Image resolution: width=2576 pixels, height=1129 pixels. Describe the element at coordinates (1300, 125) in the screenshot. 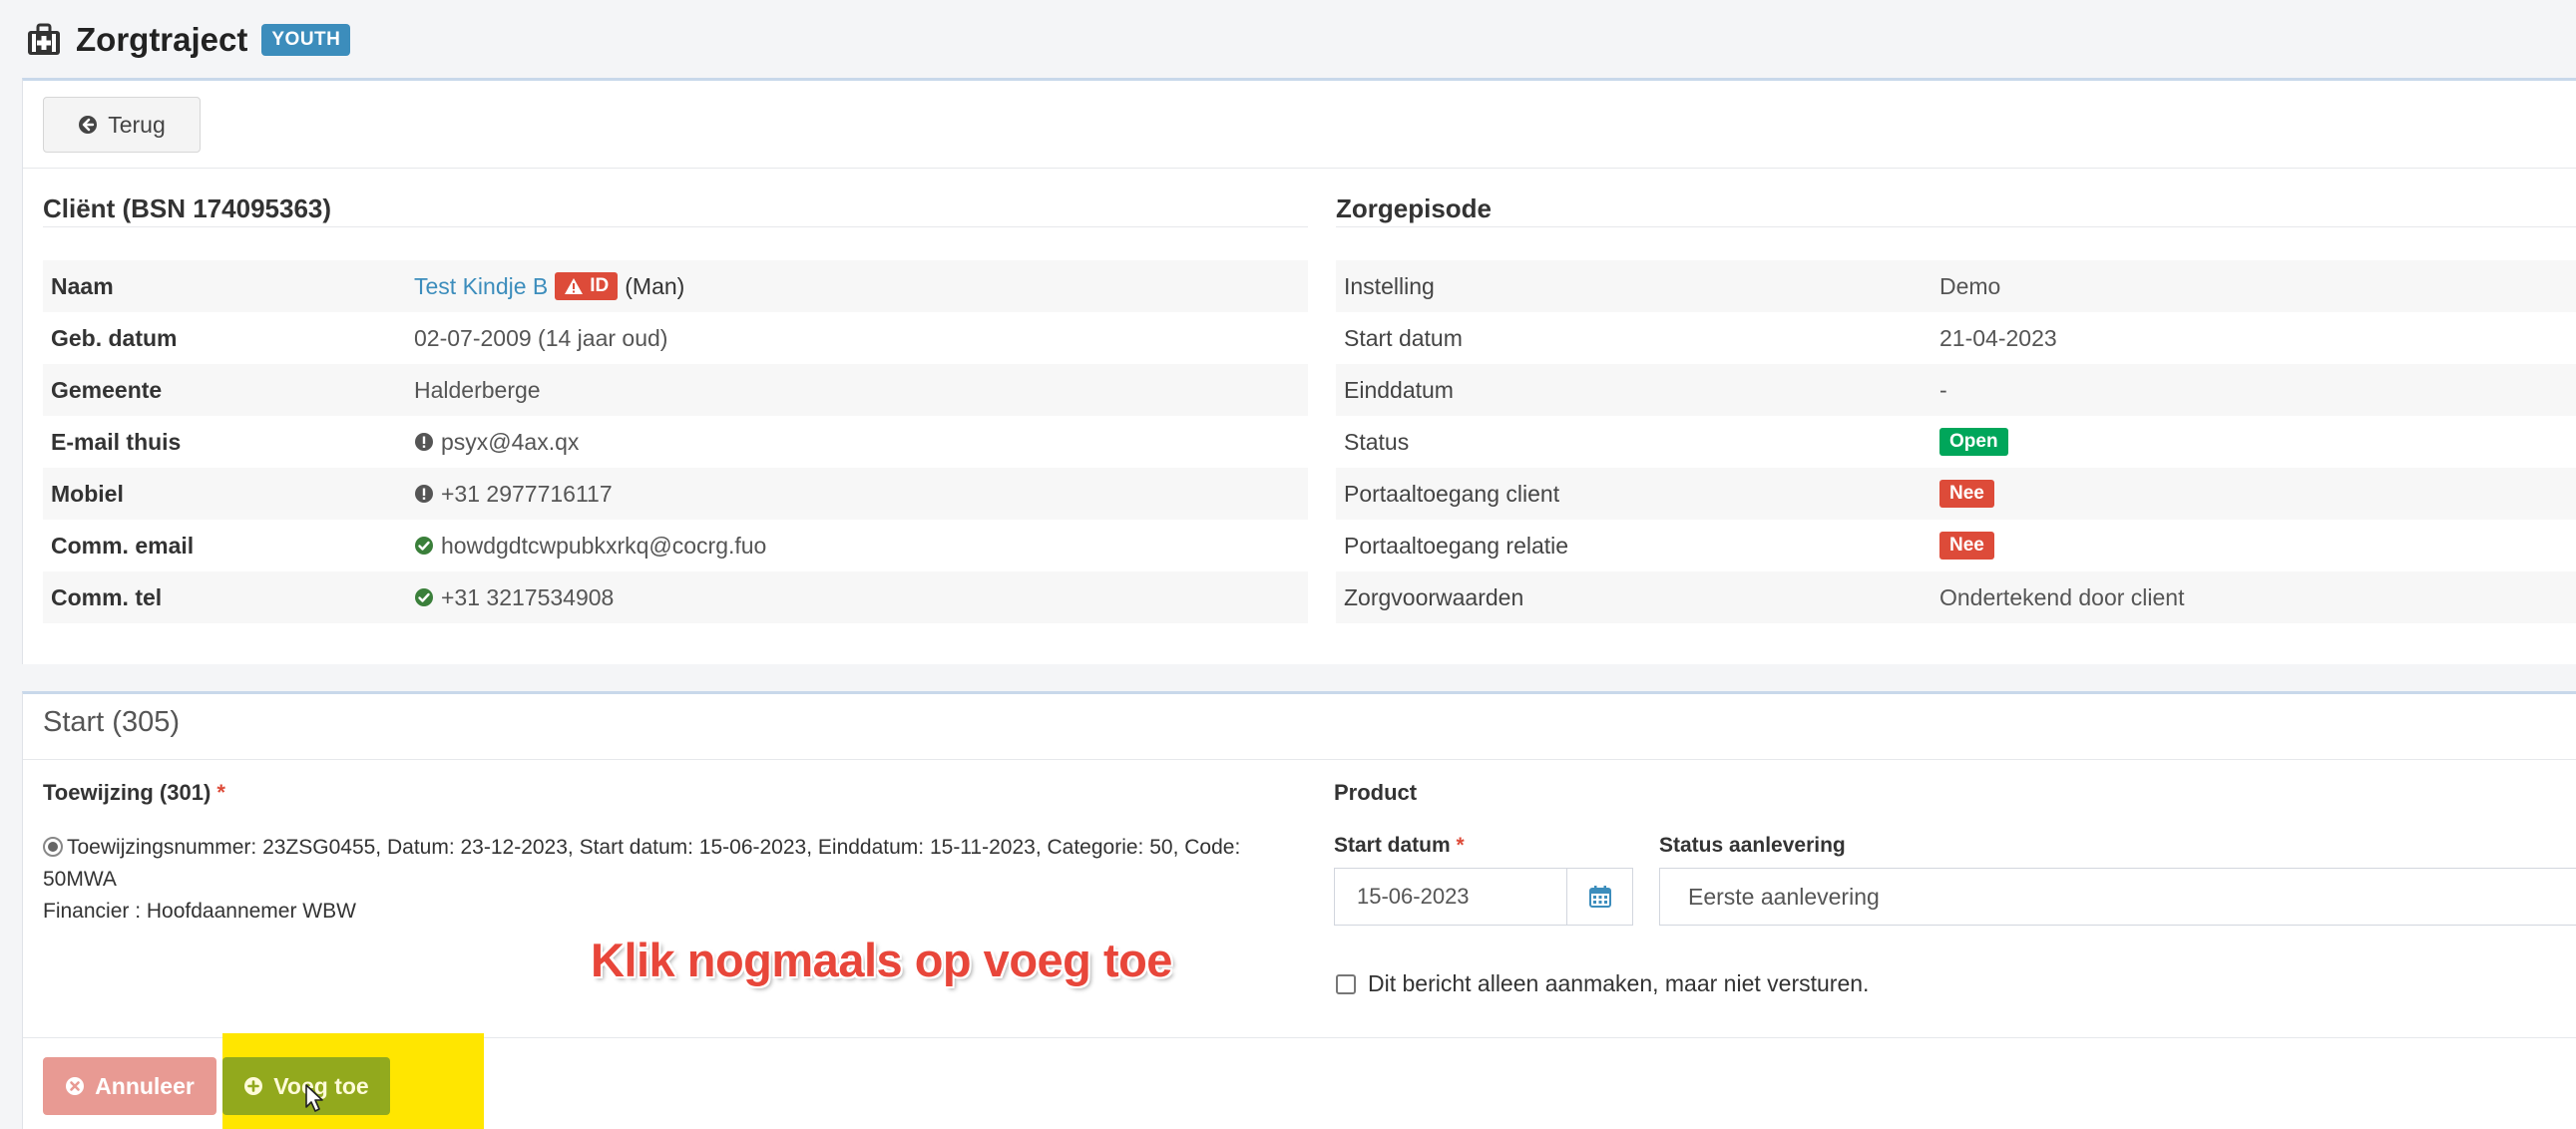

I see `toolbar: Terug` at that location.